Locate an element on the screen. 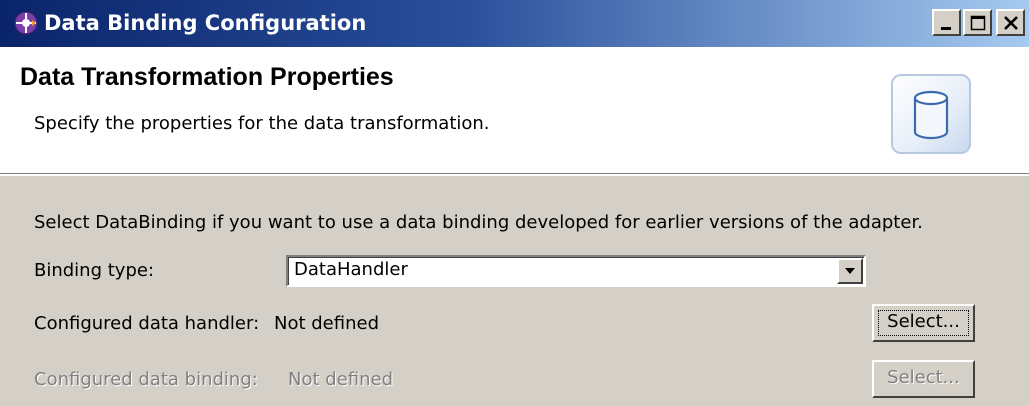  maximize-icon is located at coordinates (978, 23).